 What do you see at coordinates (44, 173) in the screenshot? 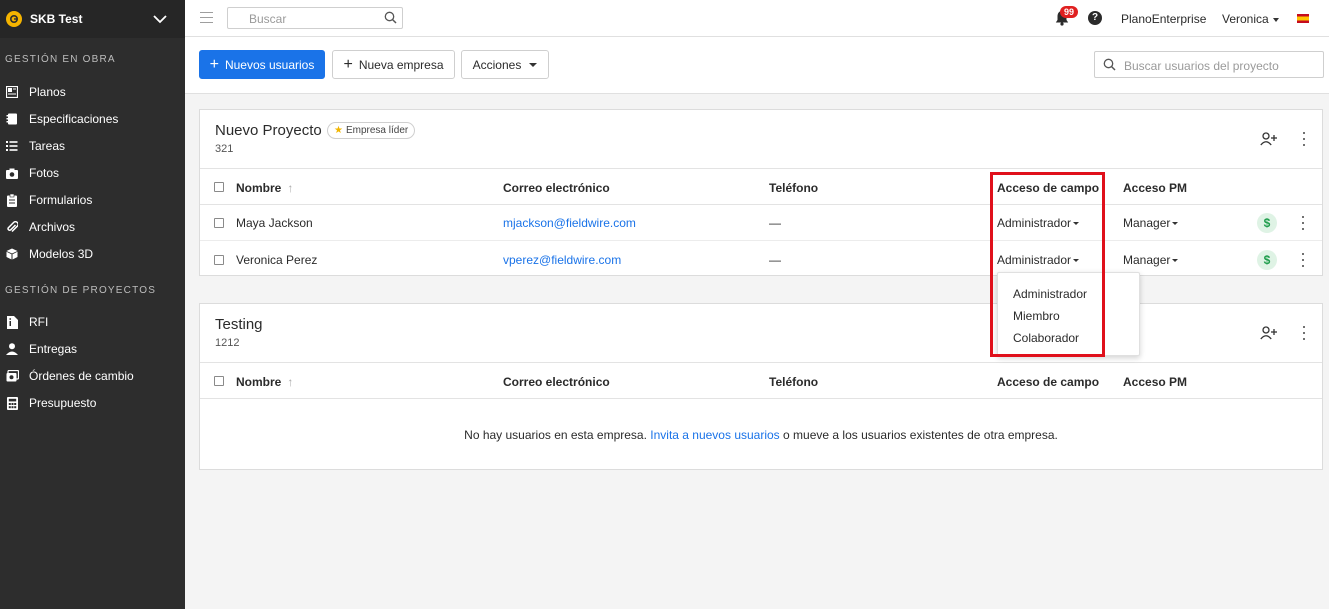
I see `sidebar-item-label: Fotos` at bounding box center [44, 173].